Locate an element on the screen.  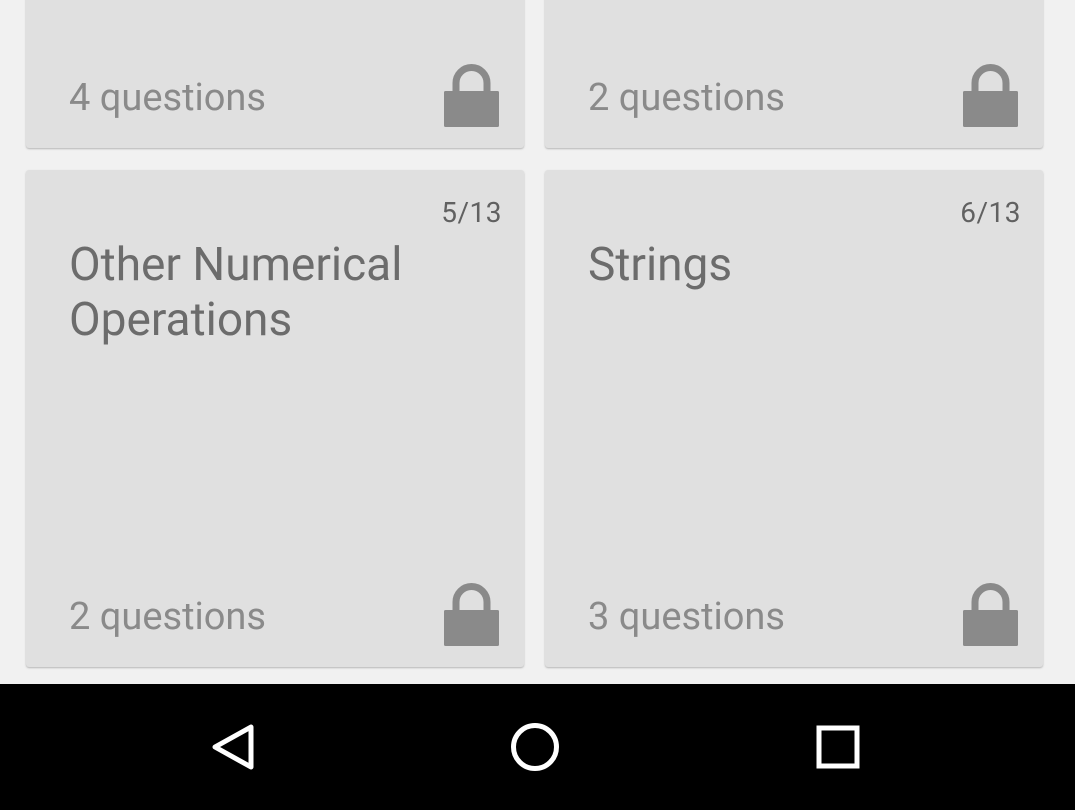
topic-title: Other Numerical Operations is located at coordinates (236, 292).